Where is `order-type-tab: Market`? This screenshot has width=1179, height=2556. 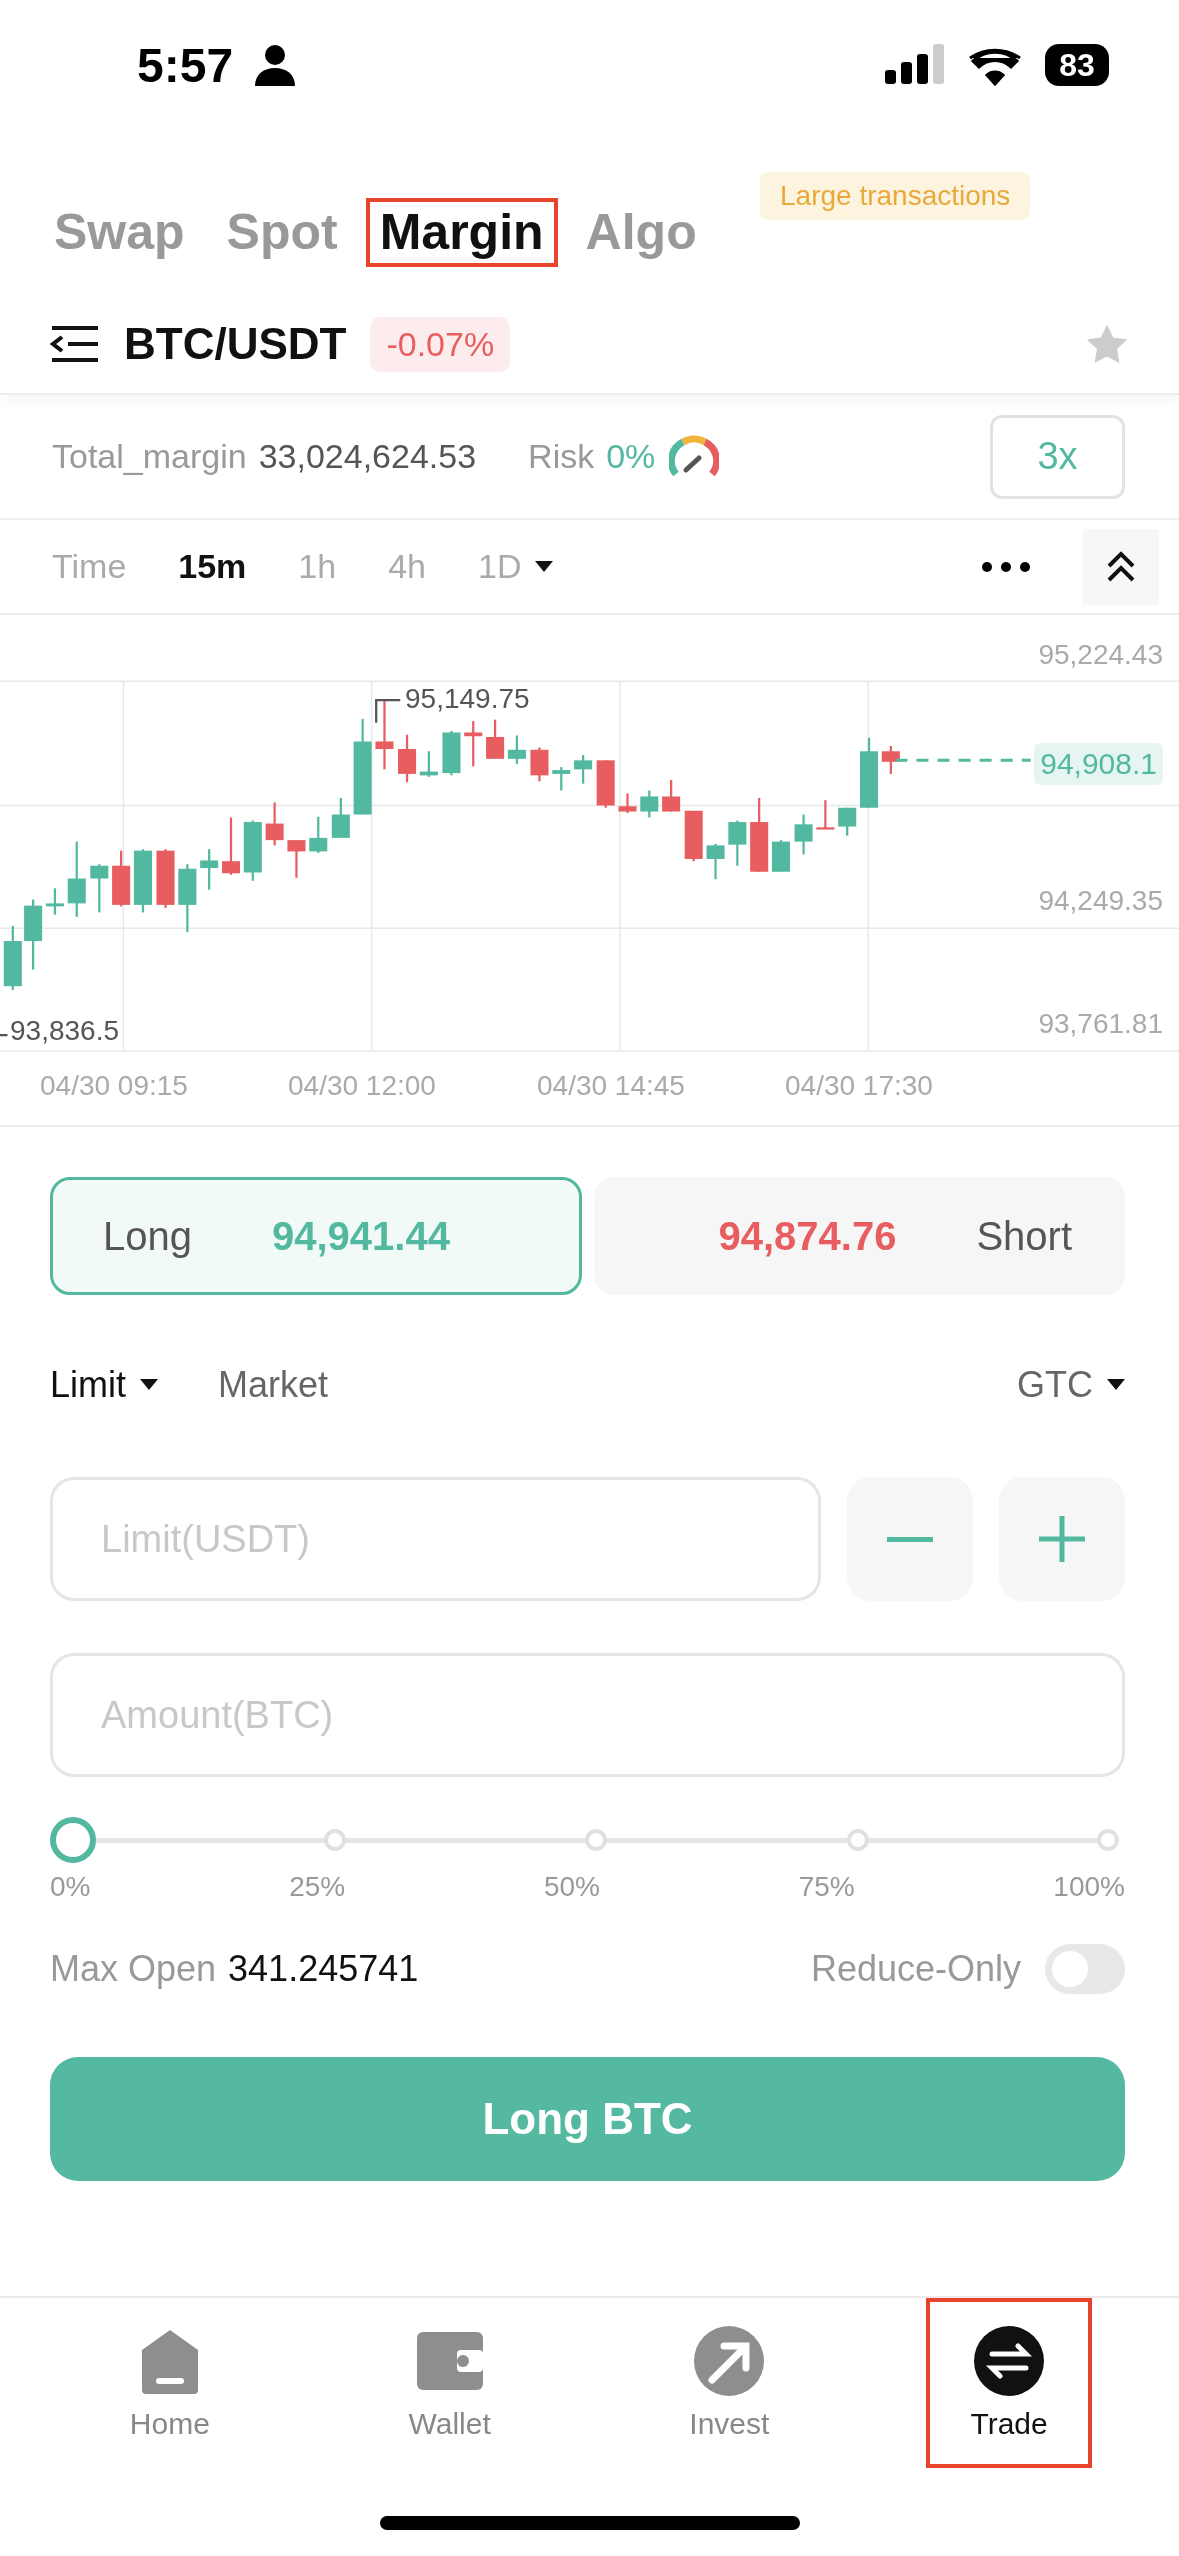 order-type-tab: Market is located at coordinates (273, 1385).